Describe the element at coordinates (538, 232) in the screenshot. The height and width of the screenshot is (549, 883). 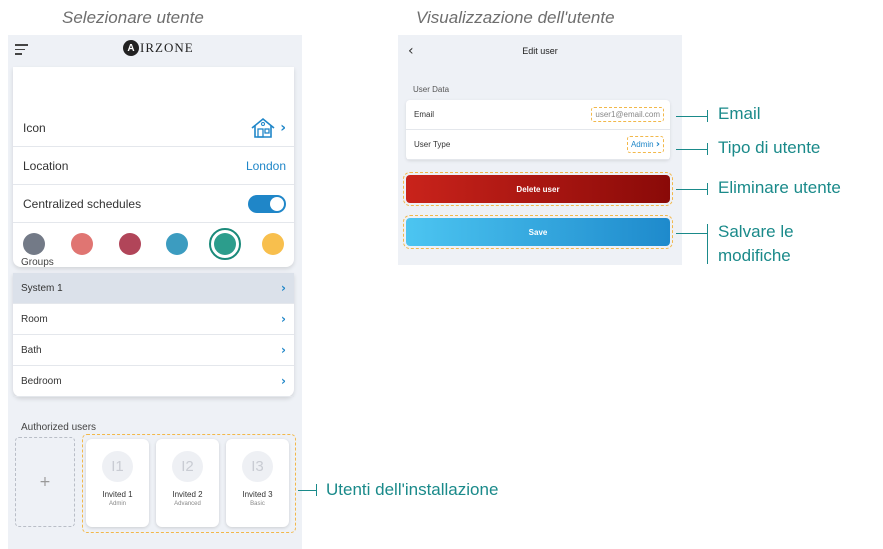
I see `save-button: Save` at that location.